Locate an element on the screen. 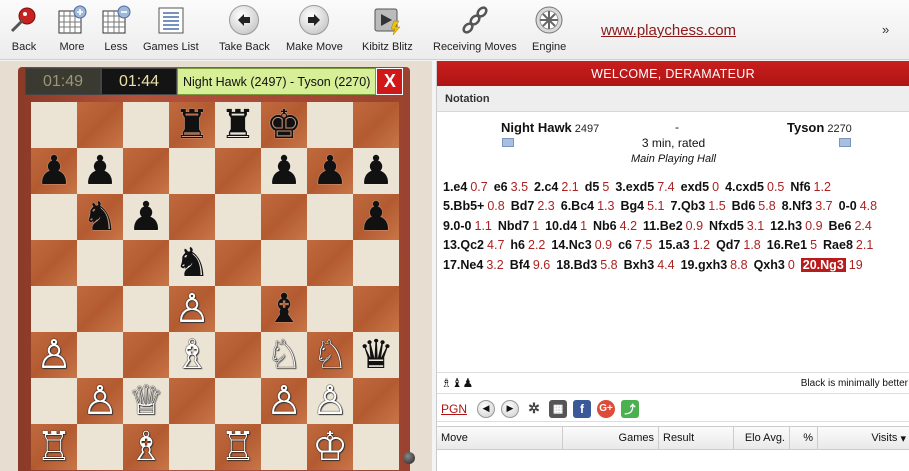  move: 16.Re1 is located at coordinates (787, 245).